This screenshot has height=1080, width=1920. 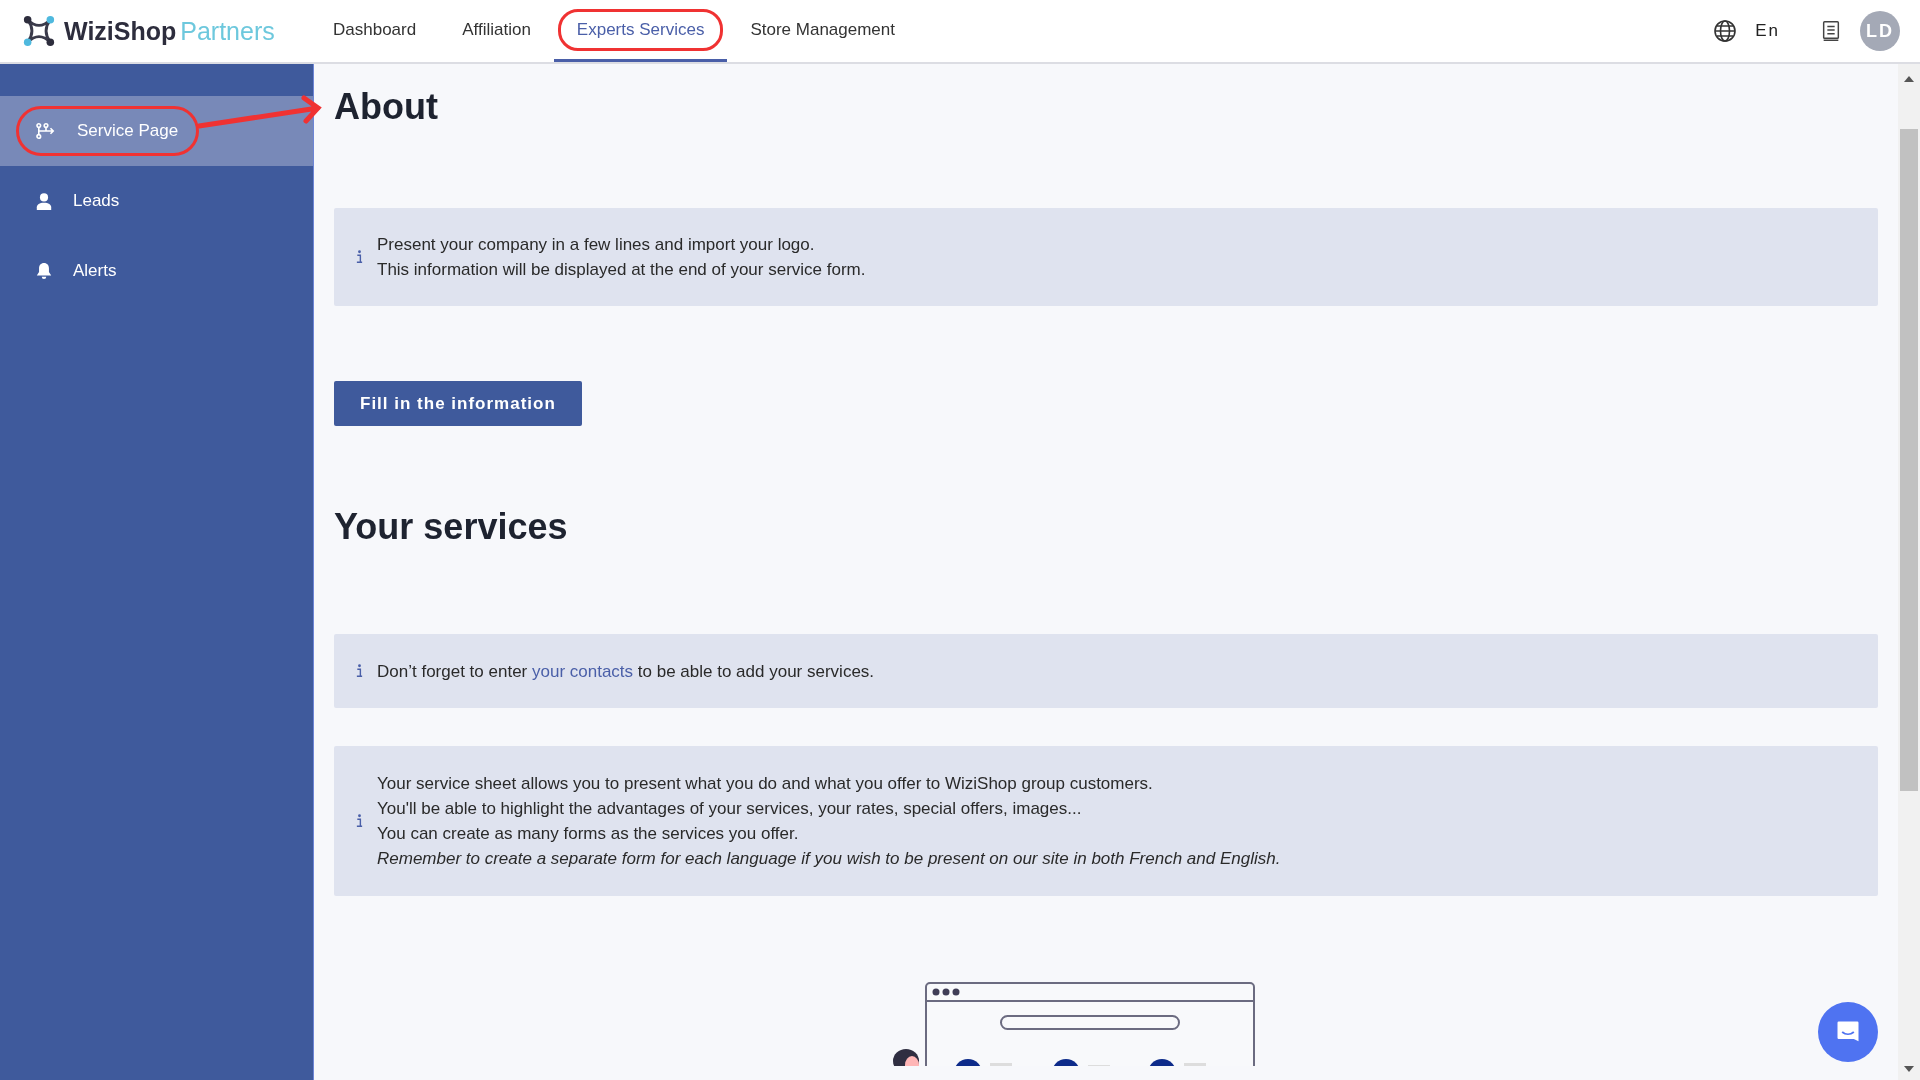 What do you see at coordinates (156, 271) in the screenshot?
I see `sidebar-item: Alerts` at bounding box center [156, 271].